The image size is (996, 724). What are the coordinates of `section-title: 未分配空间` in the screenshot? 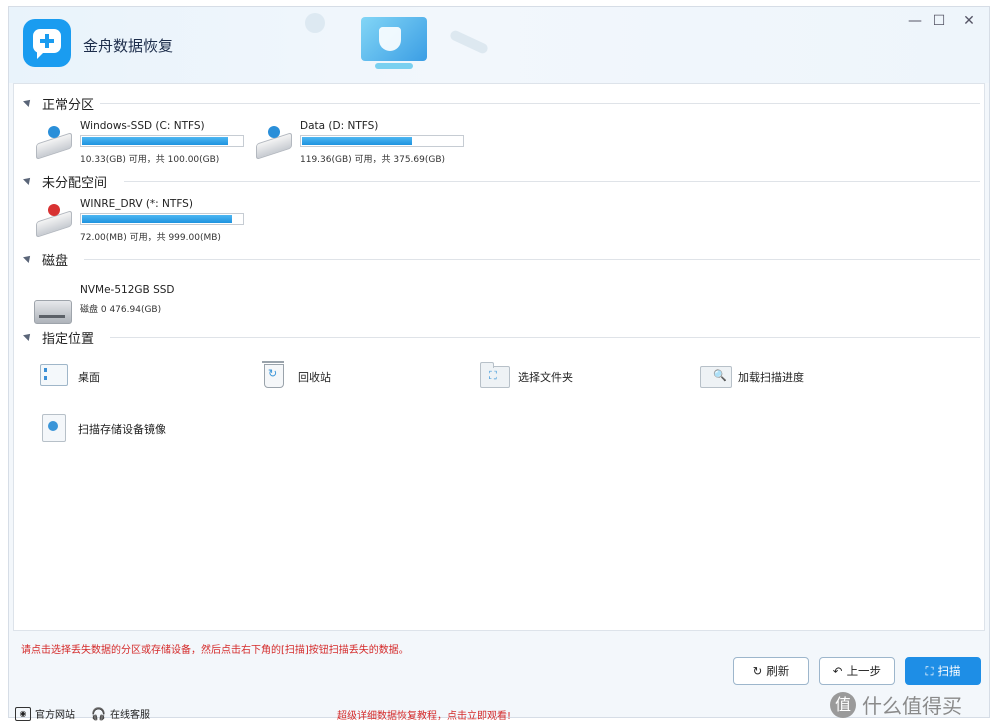 It's located at (75, 183).